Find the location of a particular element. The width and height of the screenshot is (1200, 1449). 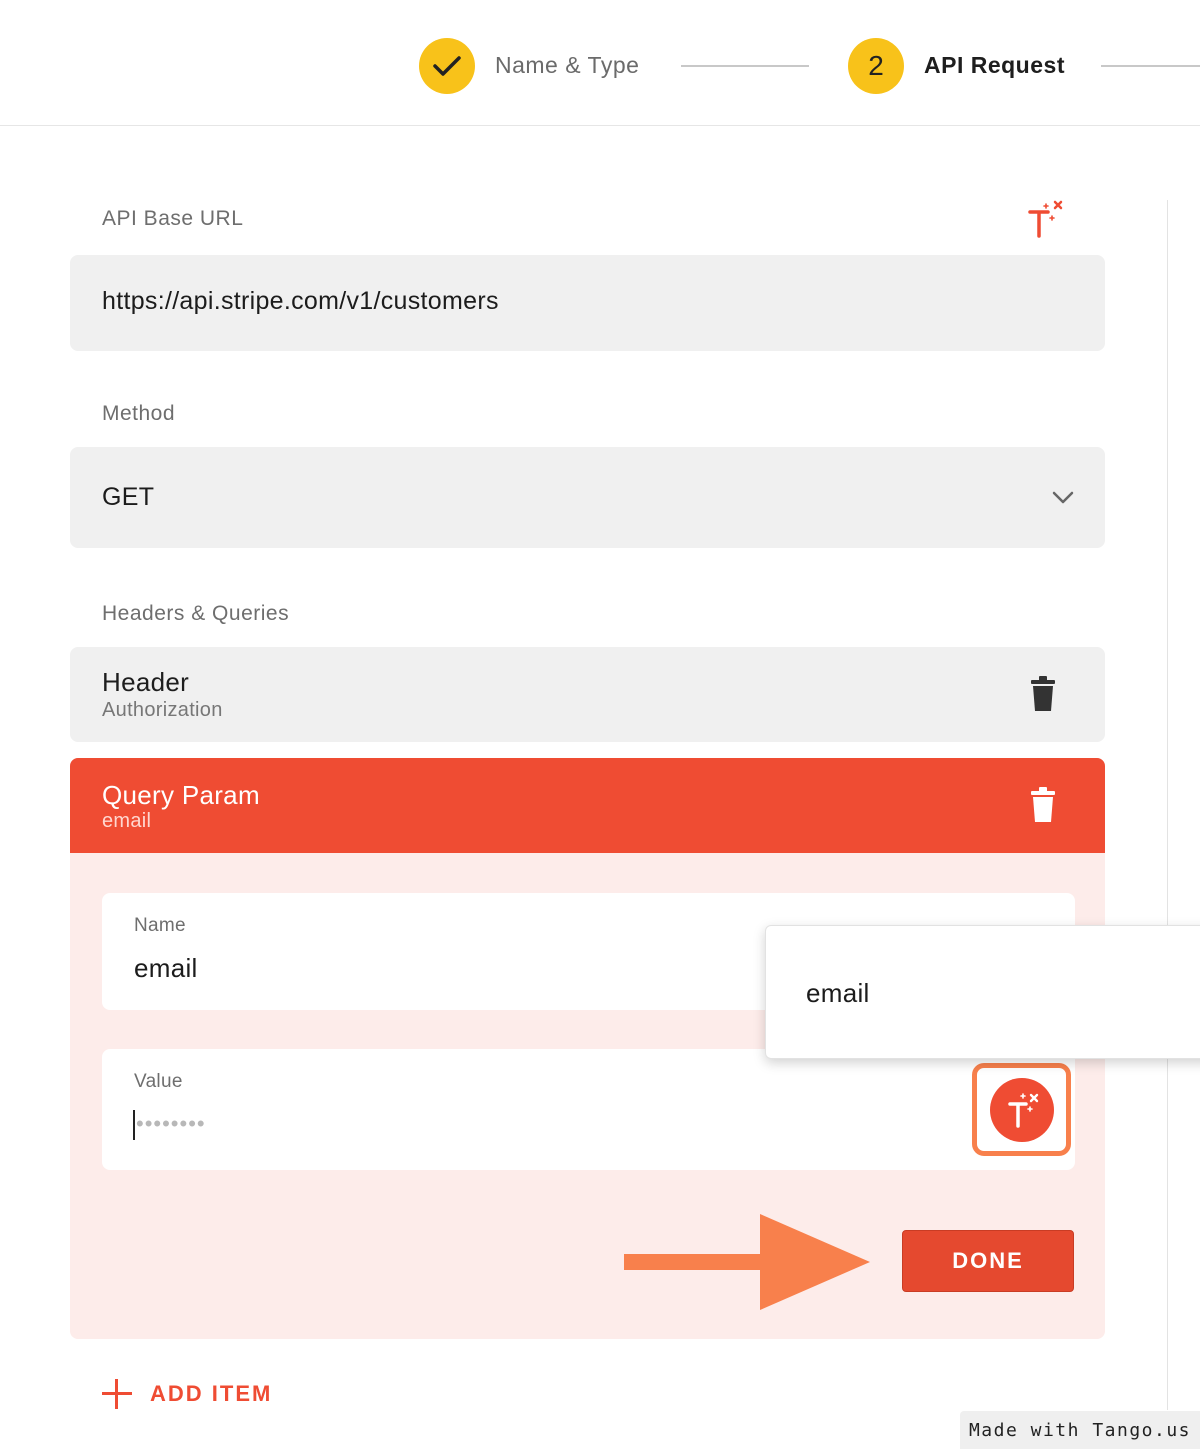

query-value-masked: •••••••• is located at coordinates (171, 1123).